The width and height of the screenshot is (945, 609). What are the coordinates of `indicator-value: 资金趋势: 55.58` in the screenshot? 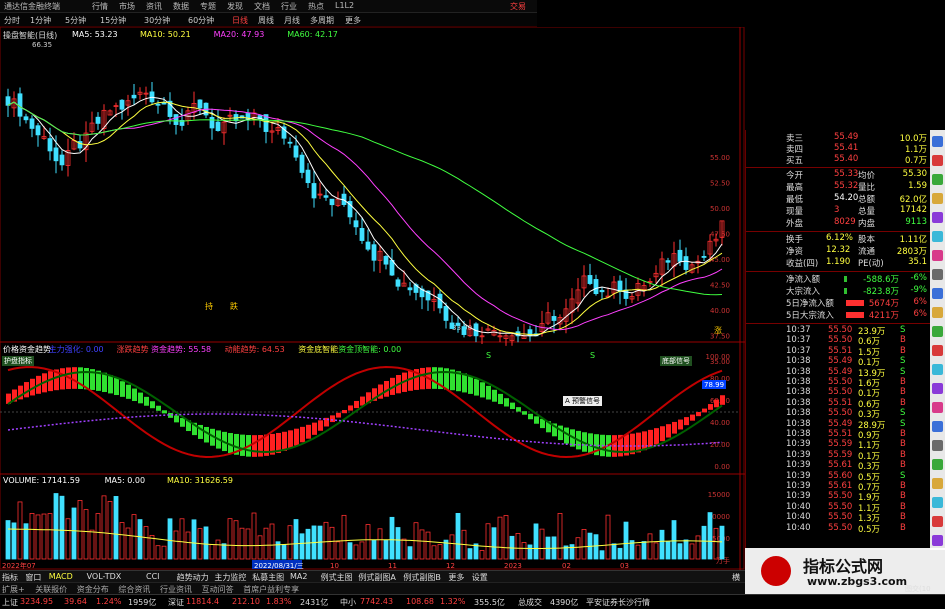 It's located at (181, 349).